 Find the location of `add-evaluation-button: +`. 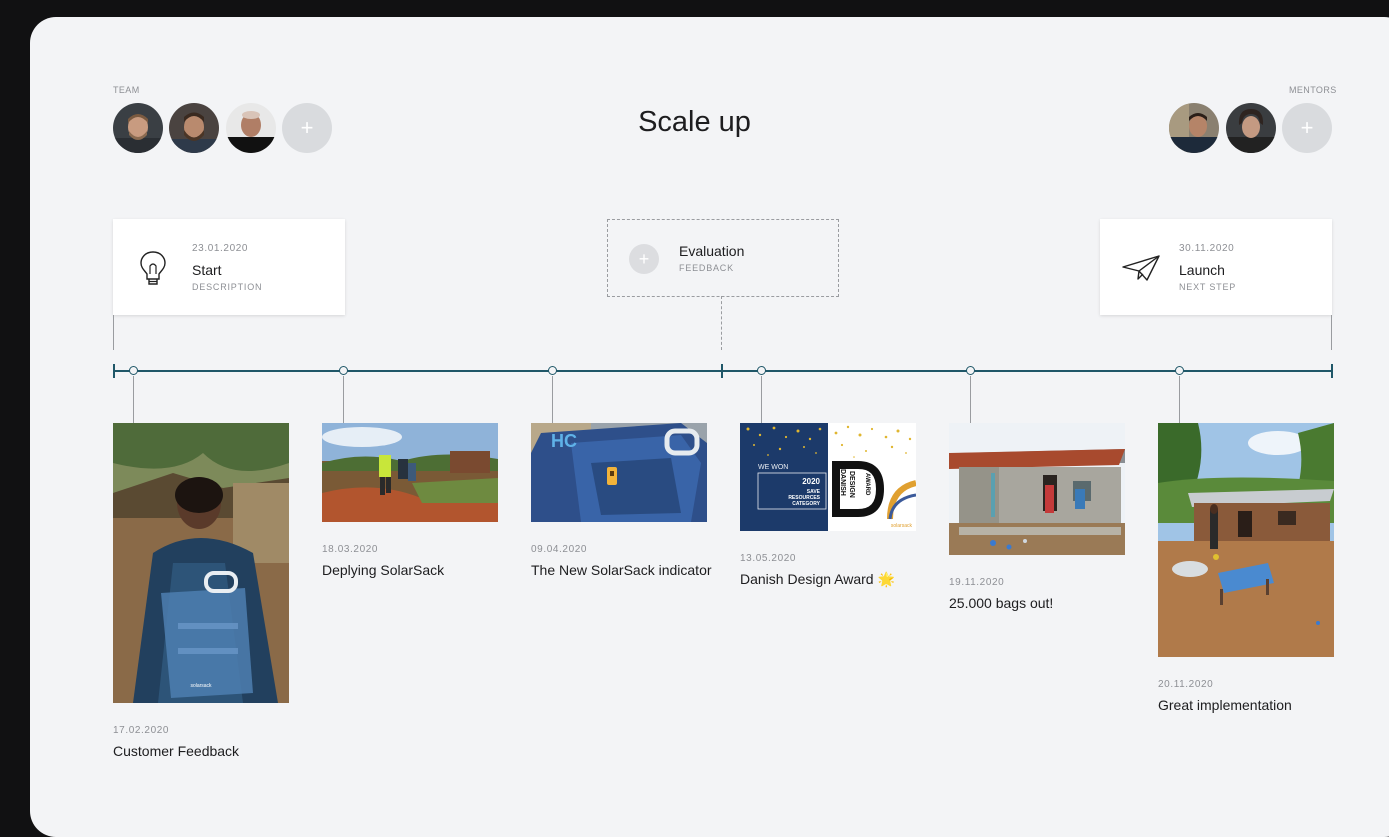

add-evaluation-button: + is located at coordinates (644, 259).